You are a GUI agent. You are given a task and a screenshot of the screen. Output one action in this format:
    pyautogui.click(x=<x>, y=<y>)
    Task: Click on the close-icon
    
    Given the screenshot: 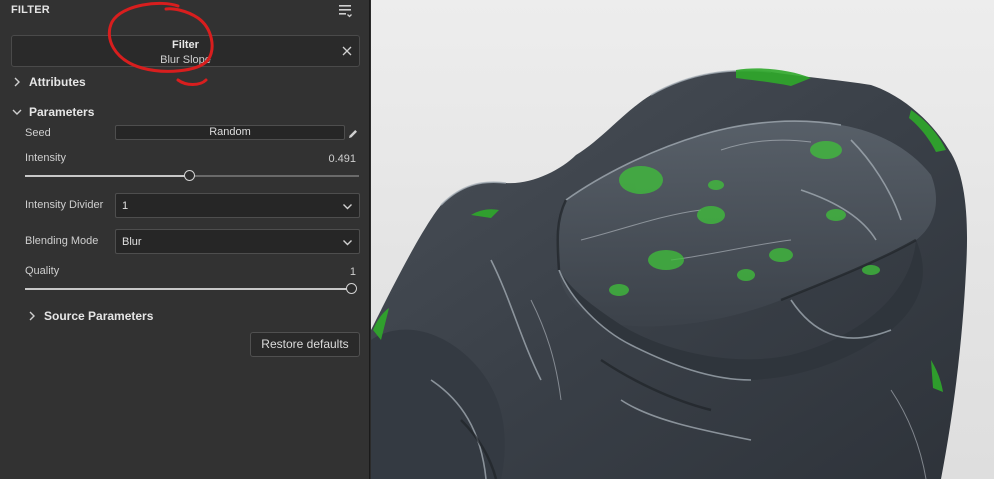 What is the action you would take?
    pyautogui.click(x=347, y=51)
    